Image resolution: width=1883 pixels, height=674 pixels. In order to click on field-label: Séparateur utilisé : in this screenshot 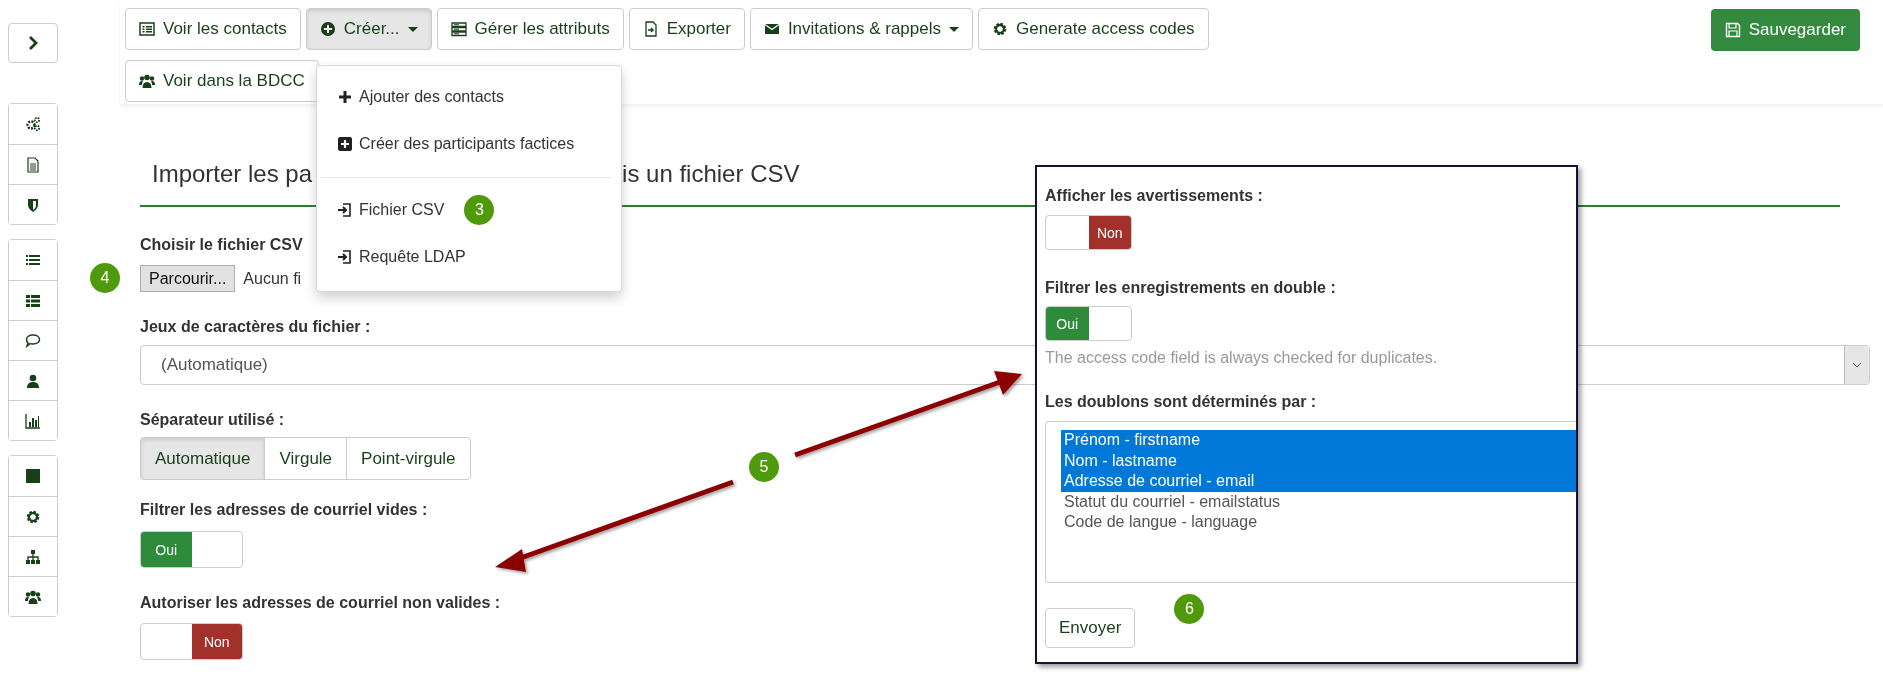, I will do `click(212, 420)`.